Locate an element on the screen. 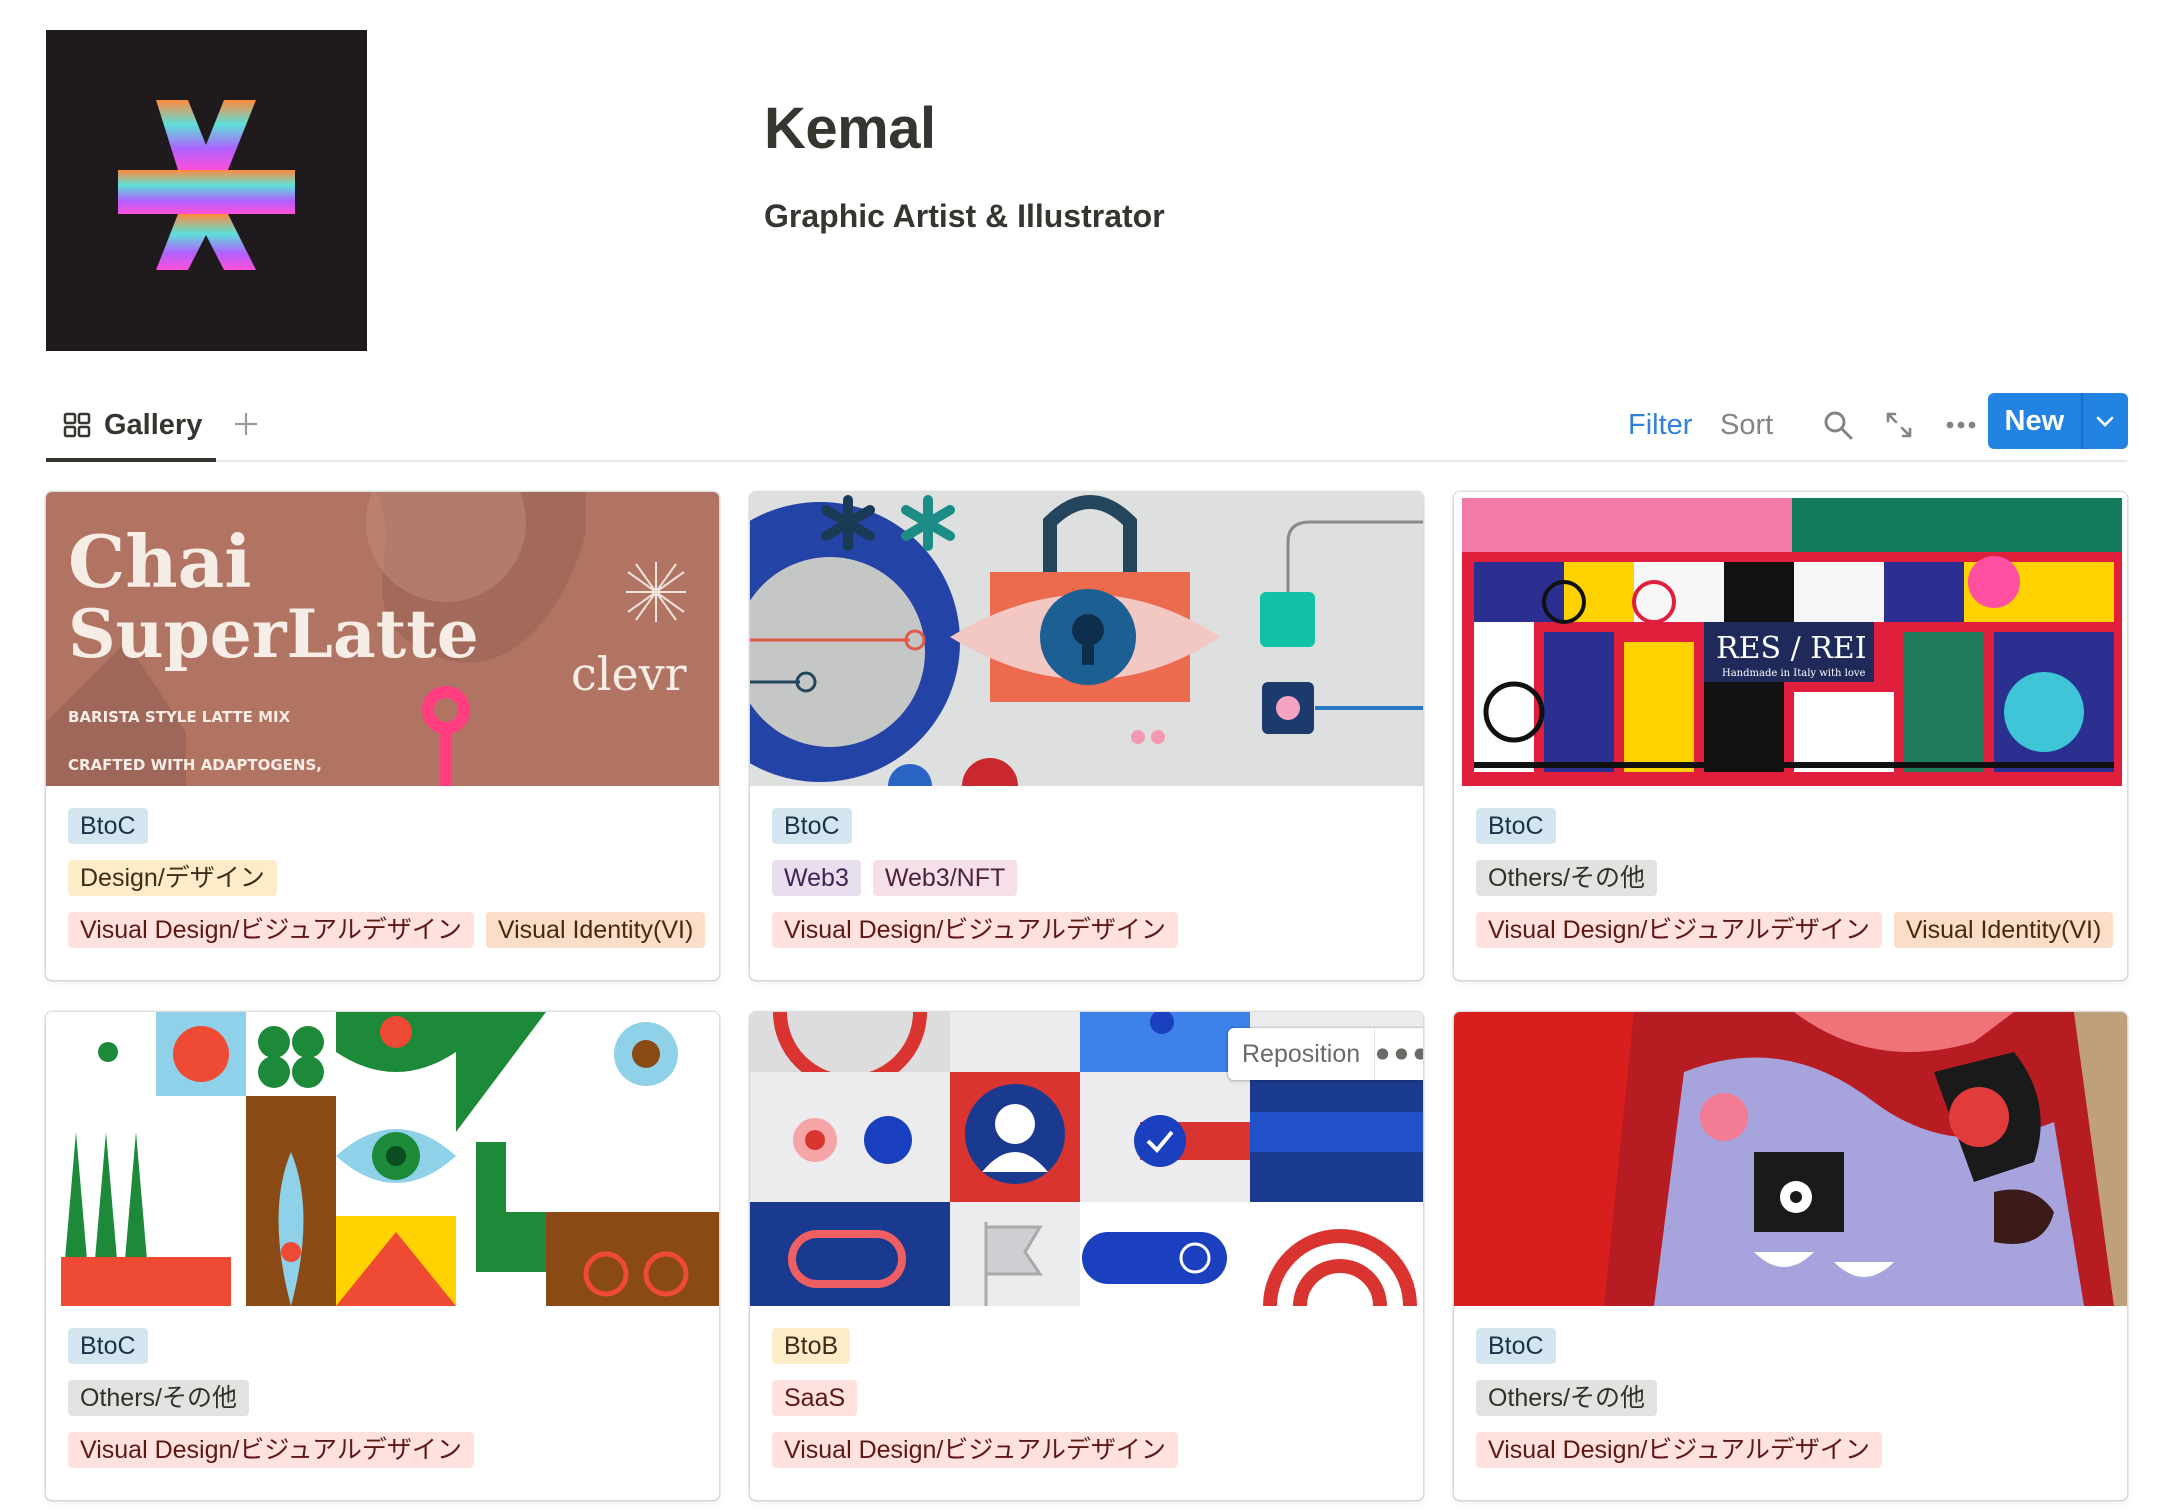  database-toolbar: Gallery Filter Sort New is located at coordinates (1087, 426).